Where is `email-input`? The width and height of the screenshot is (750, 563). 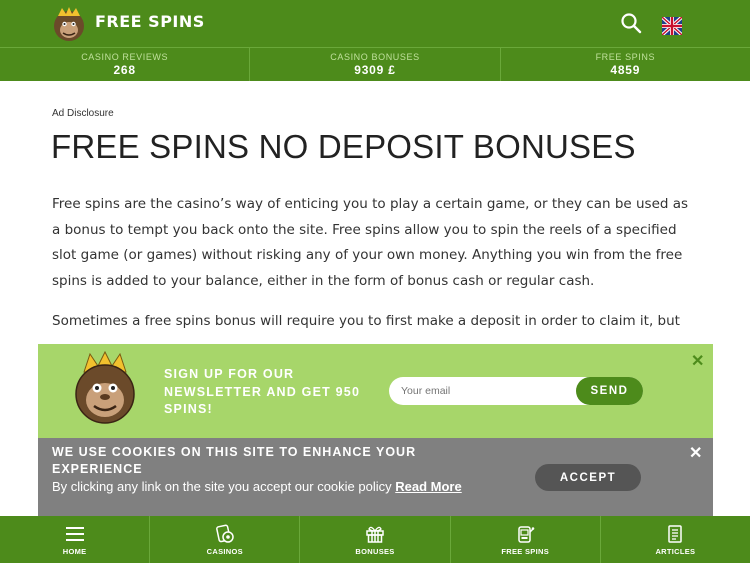
email-input is located at coordinates (486, 391).